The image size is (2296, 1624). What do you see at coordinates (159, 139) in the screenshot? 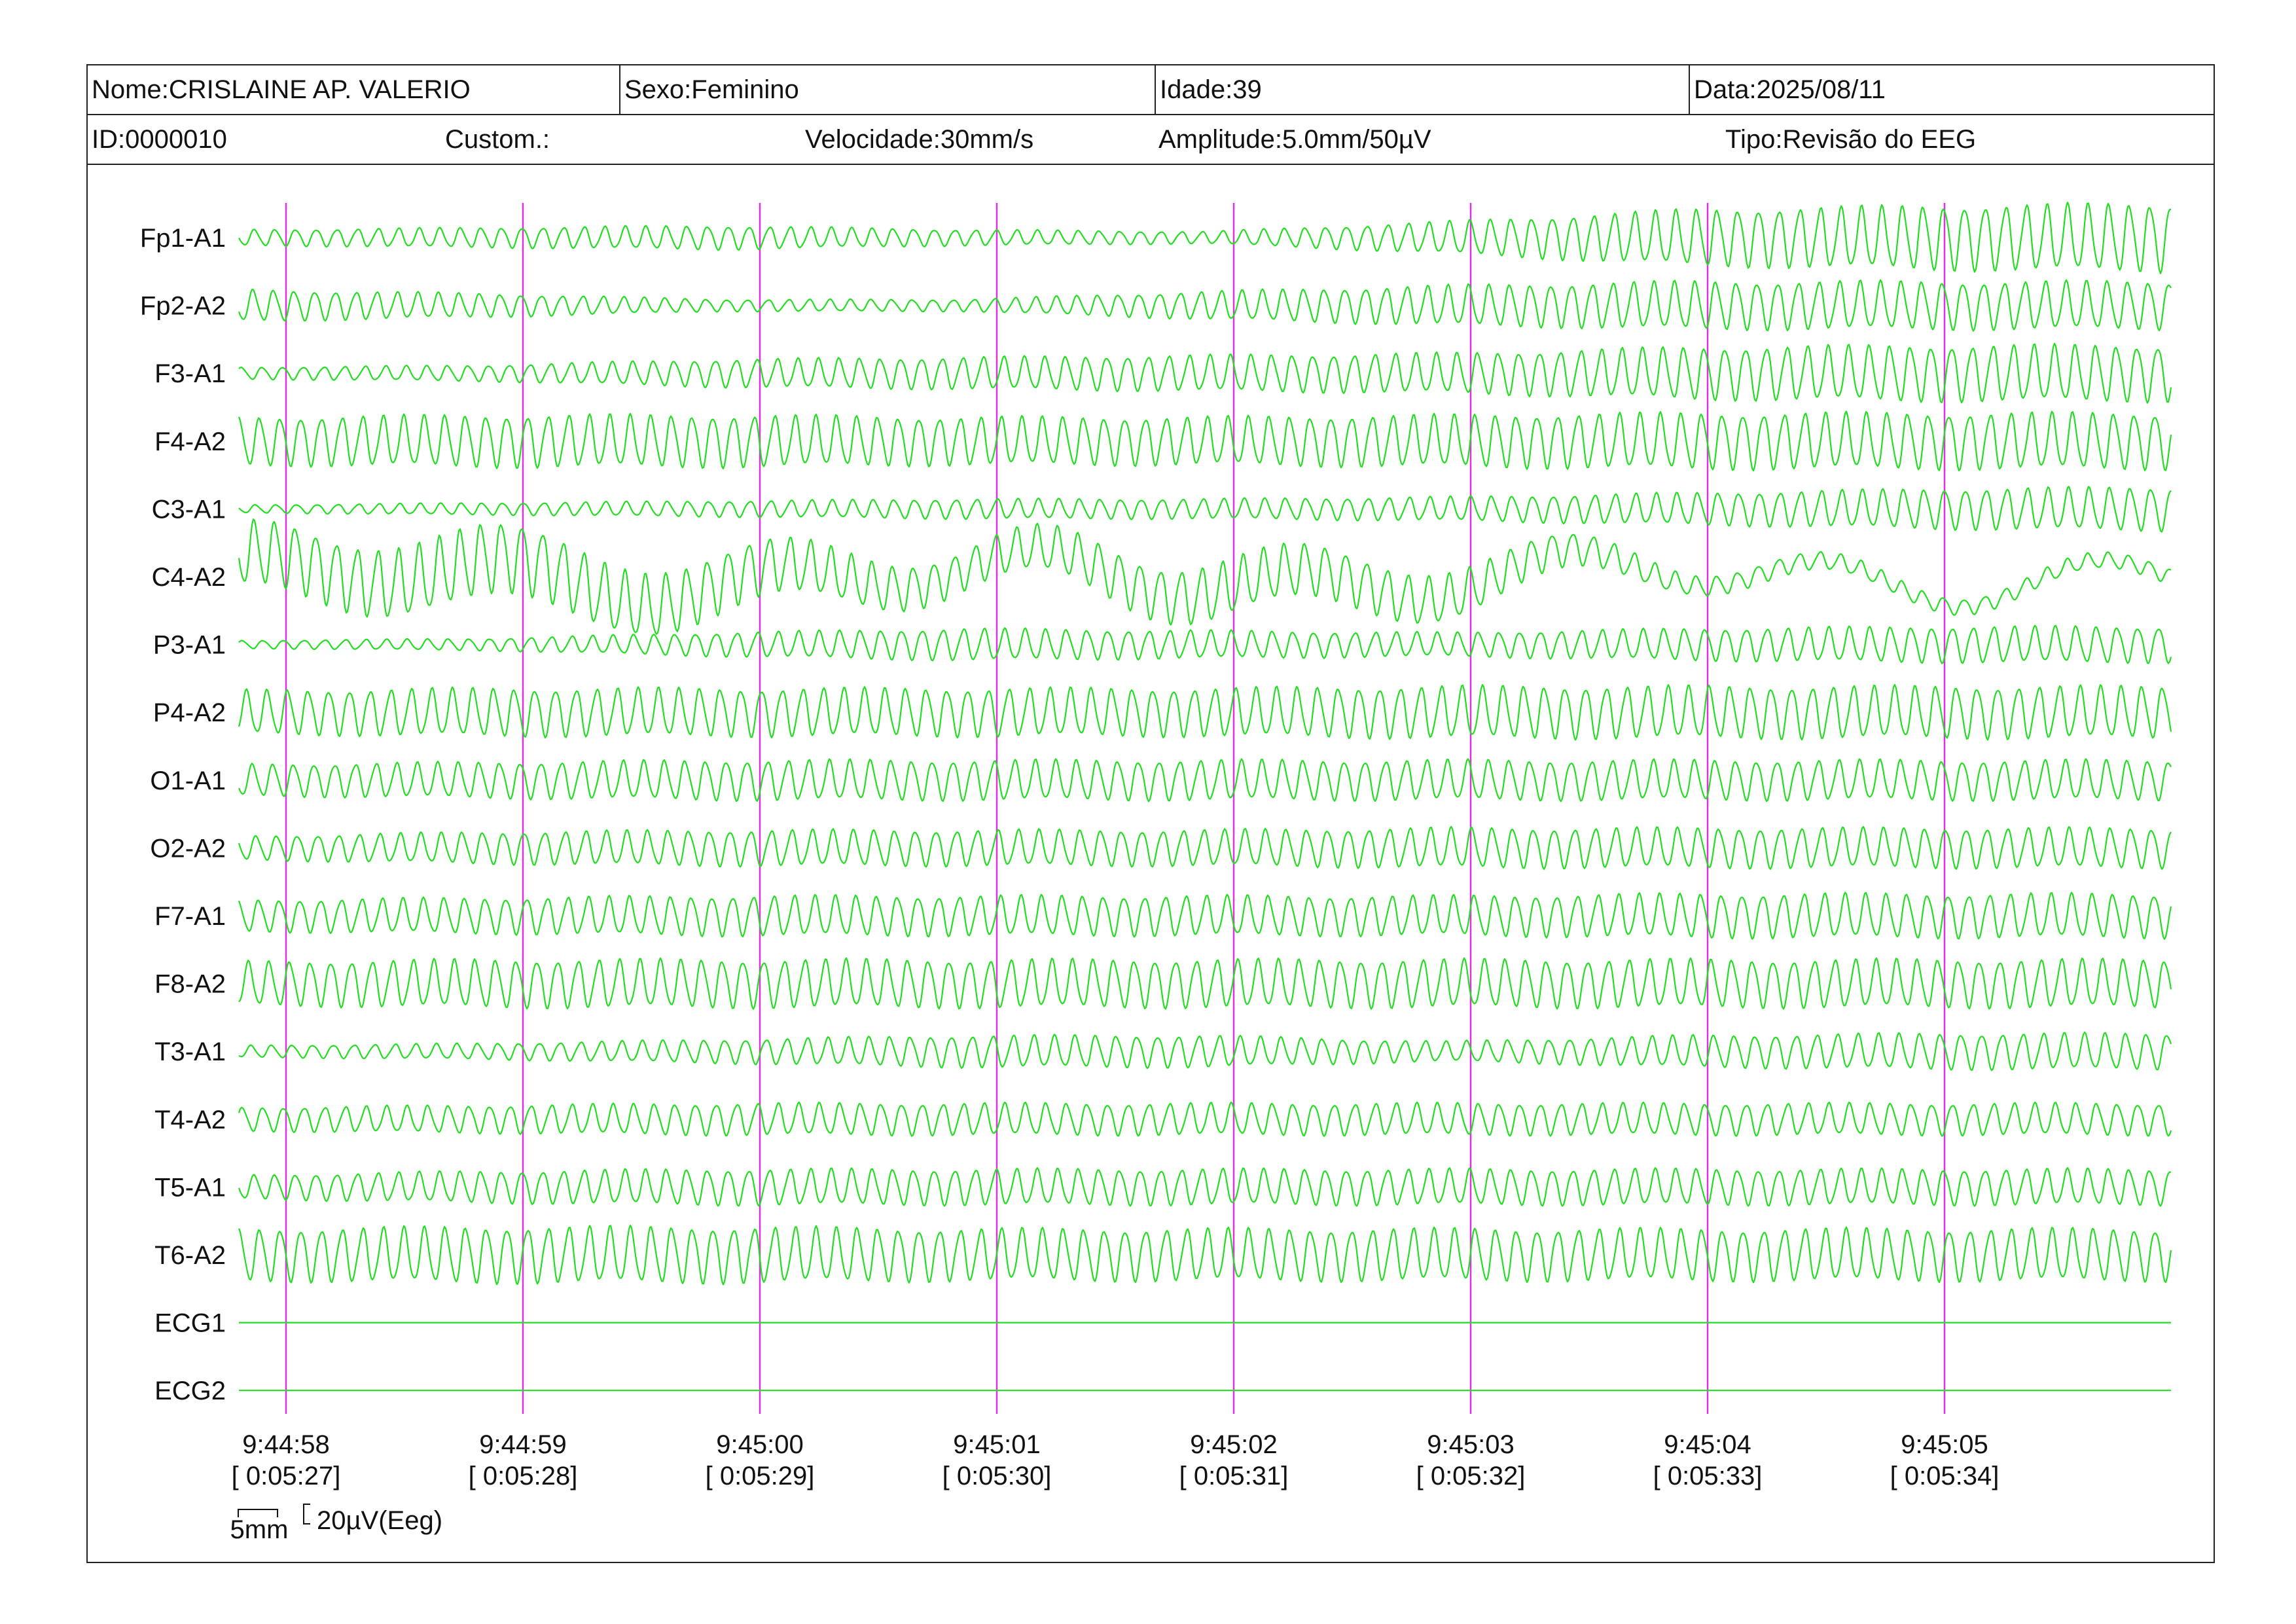
I see `patient-id: ID:0000010` at bounding box center [159, 139].